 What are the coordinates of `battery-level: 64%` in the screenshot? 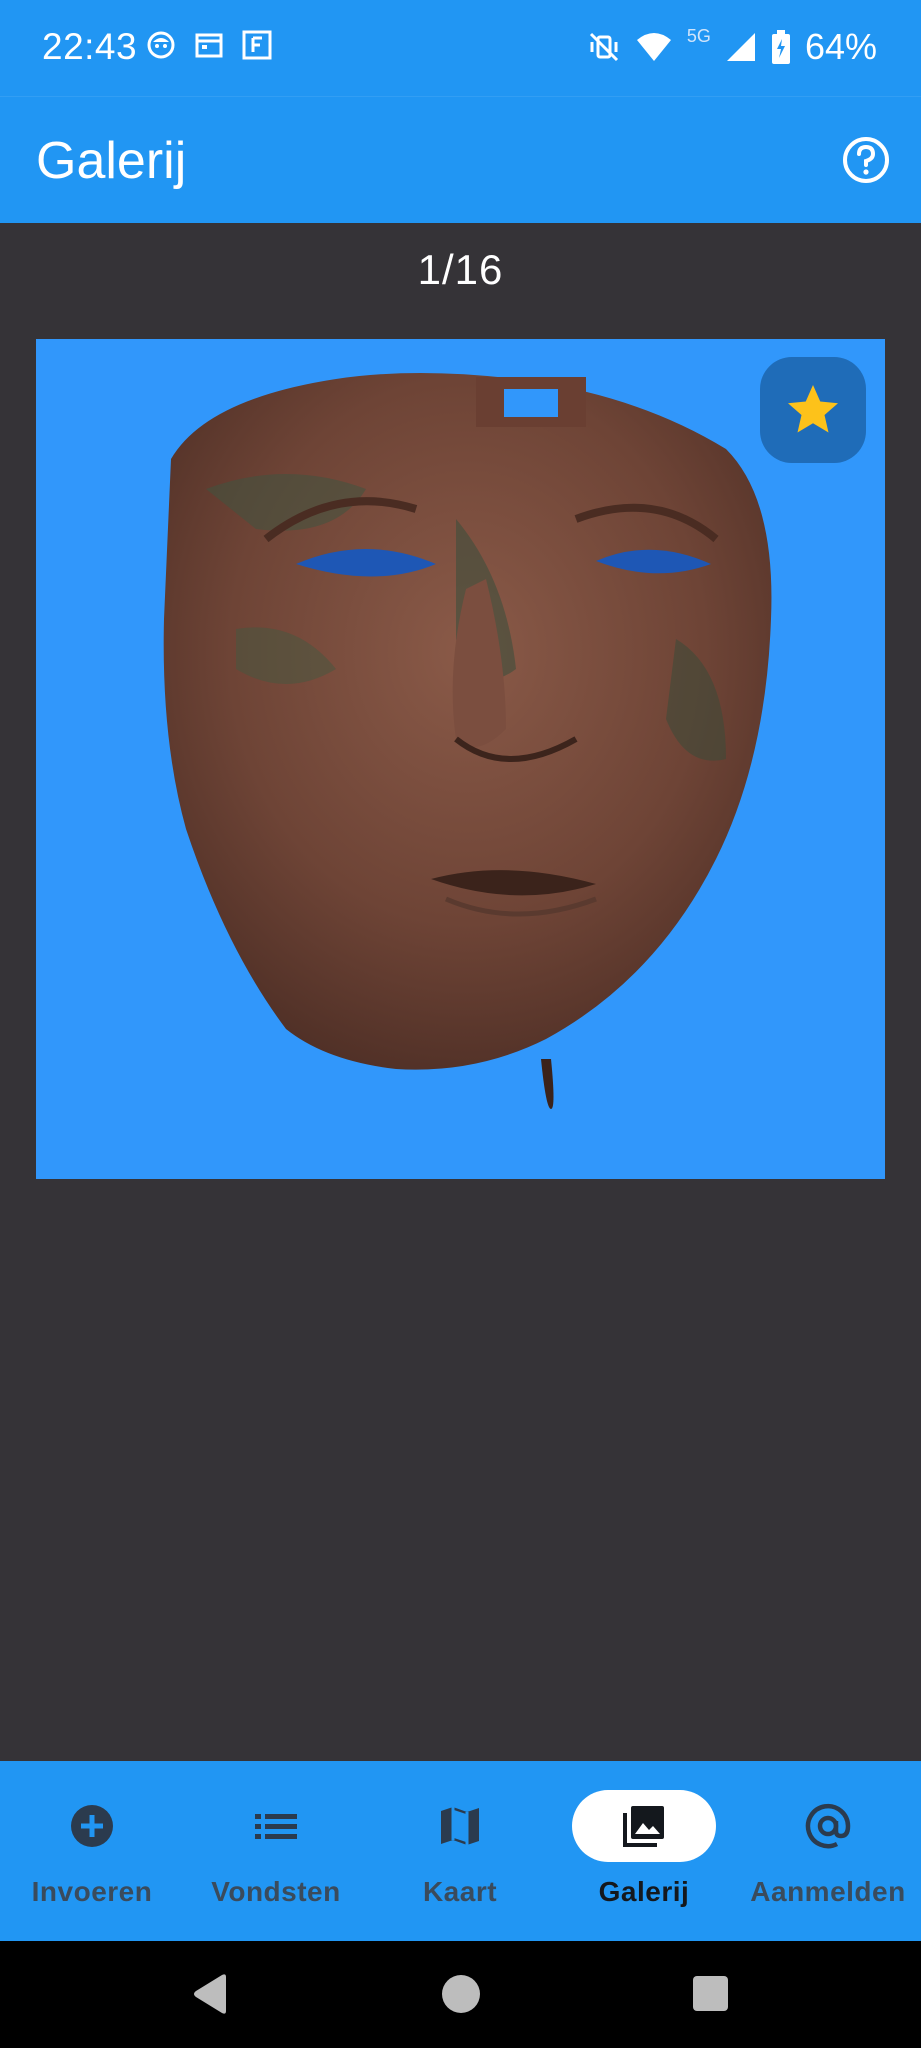 It's located at (840, 46).